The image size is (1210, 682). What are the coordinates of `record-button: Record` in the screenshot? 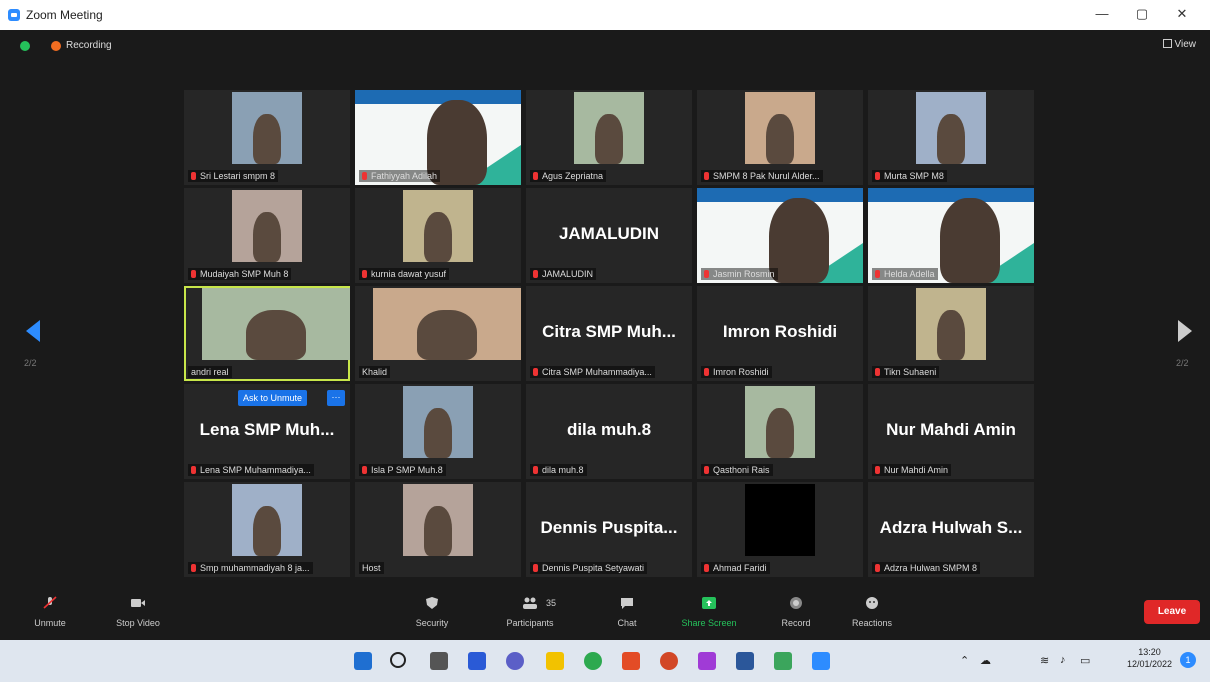 It's located at (796, 610).